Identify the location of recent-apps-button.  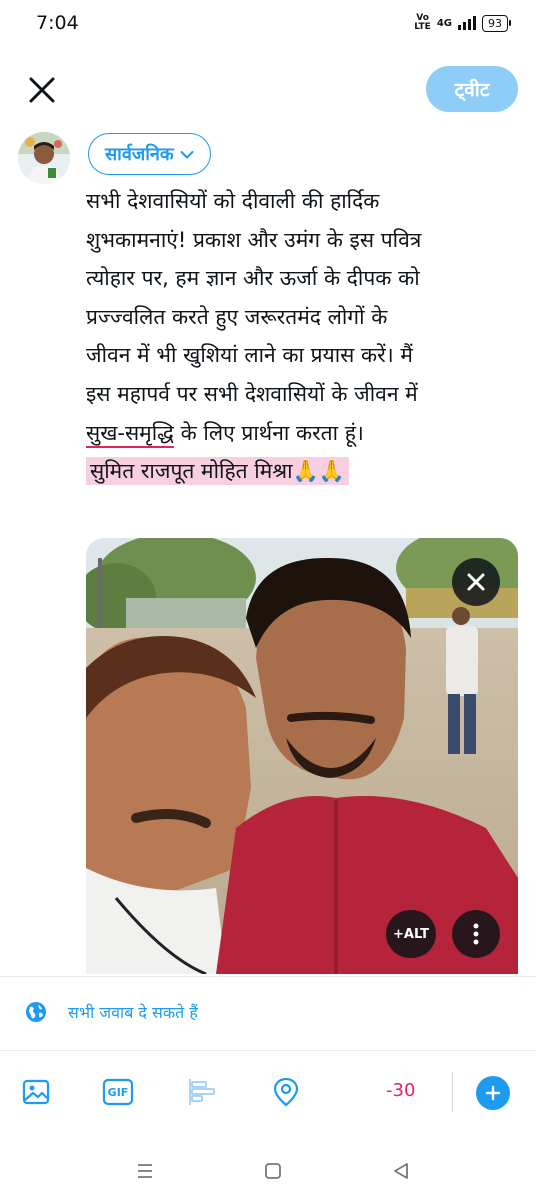
(145, 1171).